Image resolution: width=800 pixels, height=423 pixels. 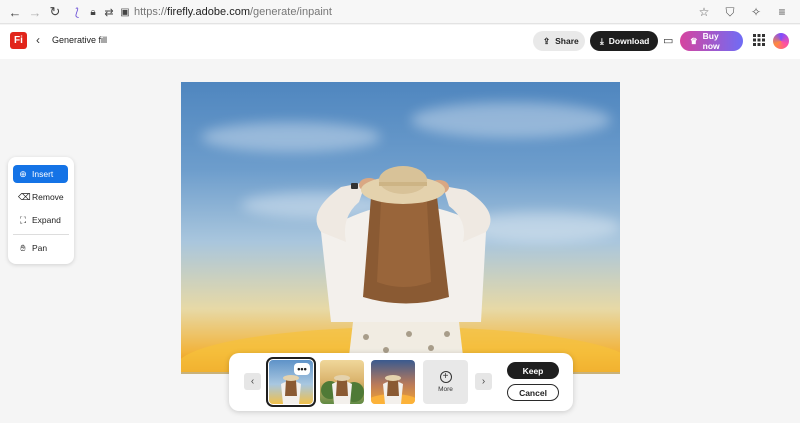 What do you see at coordinates (41, 210) in the screenshot?
I see `tool-panel: ⊕ Insert ⌫ Remove ⛶ Expand ✋︎ Pan` at bounding box center [41, 210].